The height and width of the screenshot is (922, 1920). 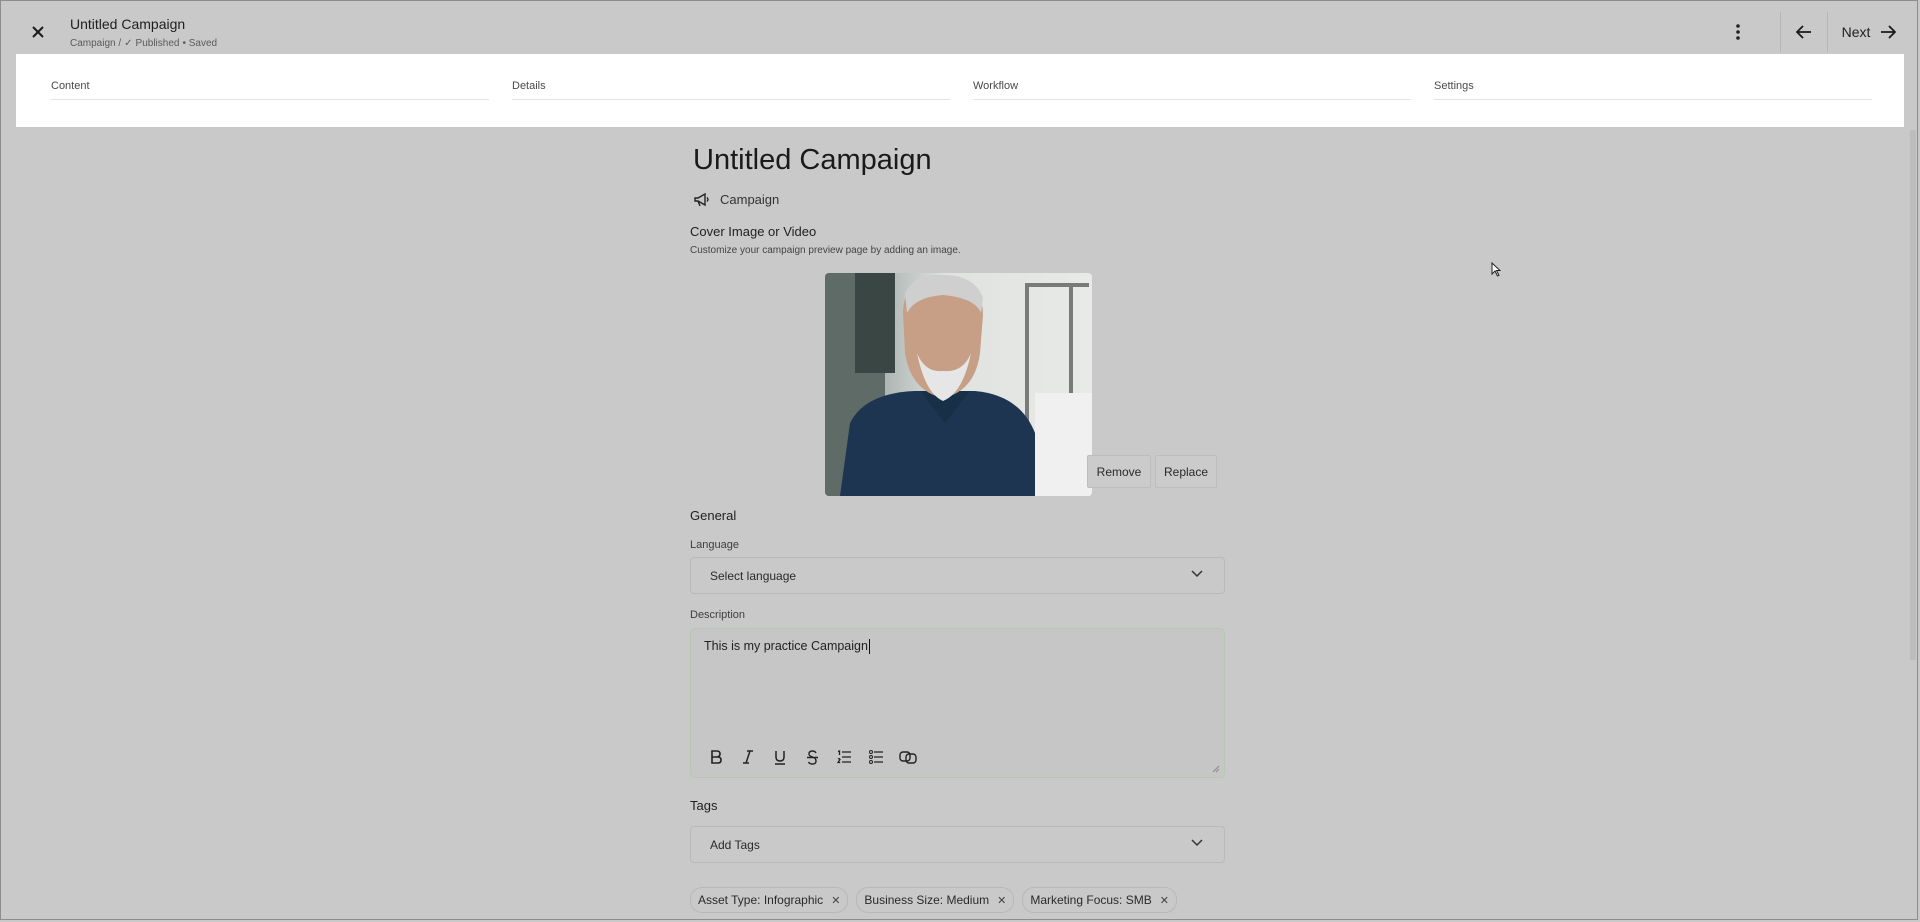 I want to click on tags-select-placeholder: Add Tags, so click(x=735, y=844).